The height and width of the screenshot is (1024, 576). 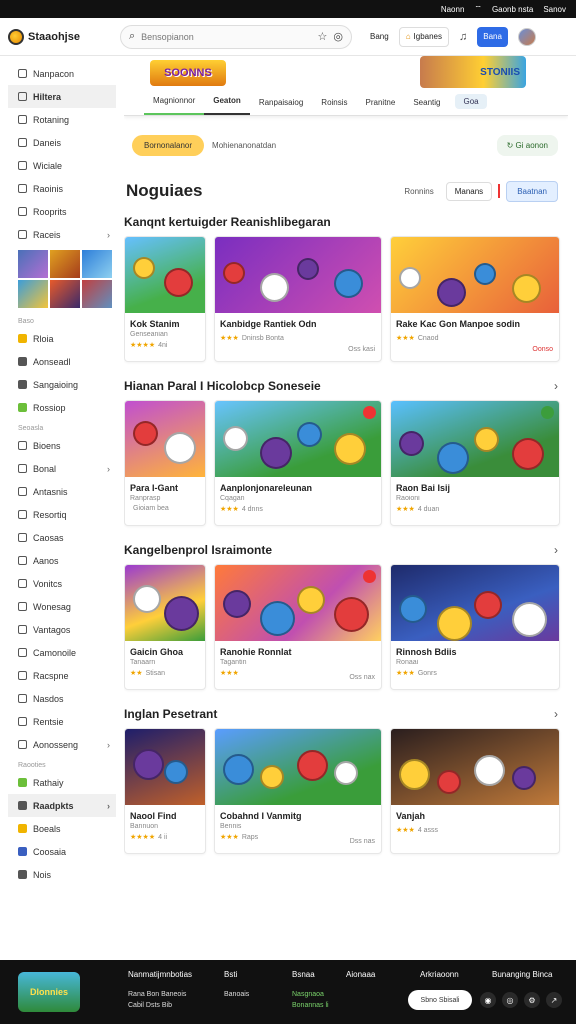 I want to click on tab-pill: Goa, so click(x=471, y=101).